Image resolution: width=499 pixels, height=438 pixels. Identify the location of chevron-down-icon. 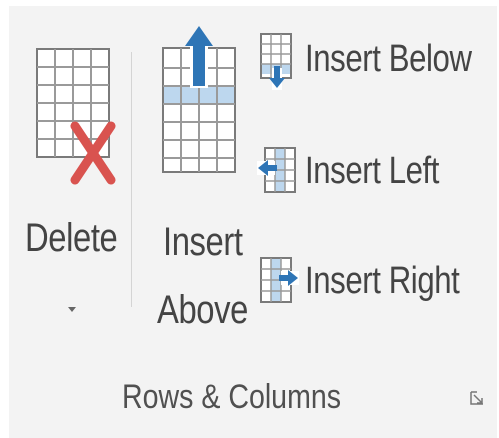
(72, 309).